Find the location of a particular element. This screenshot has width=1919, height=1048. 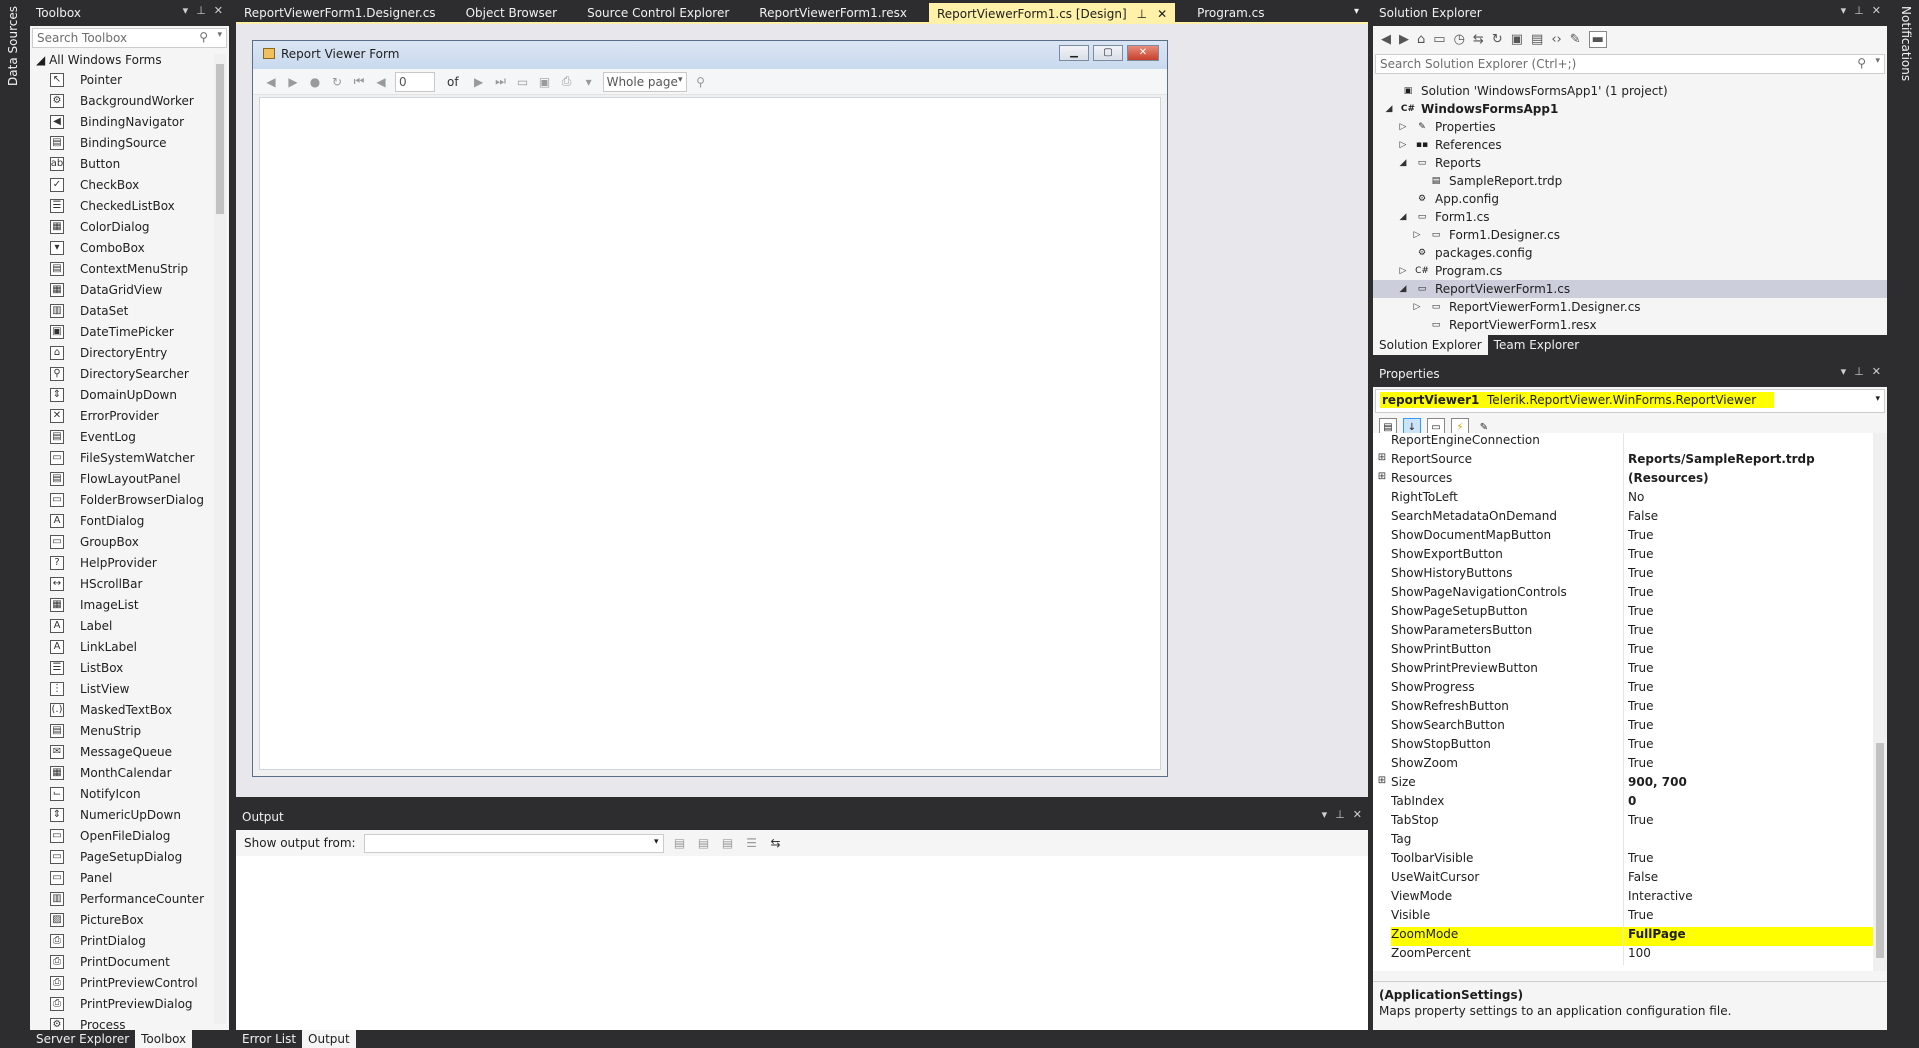

toolbox-item: ▤ BindingSource is located at coordinates (129, 142).